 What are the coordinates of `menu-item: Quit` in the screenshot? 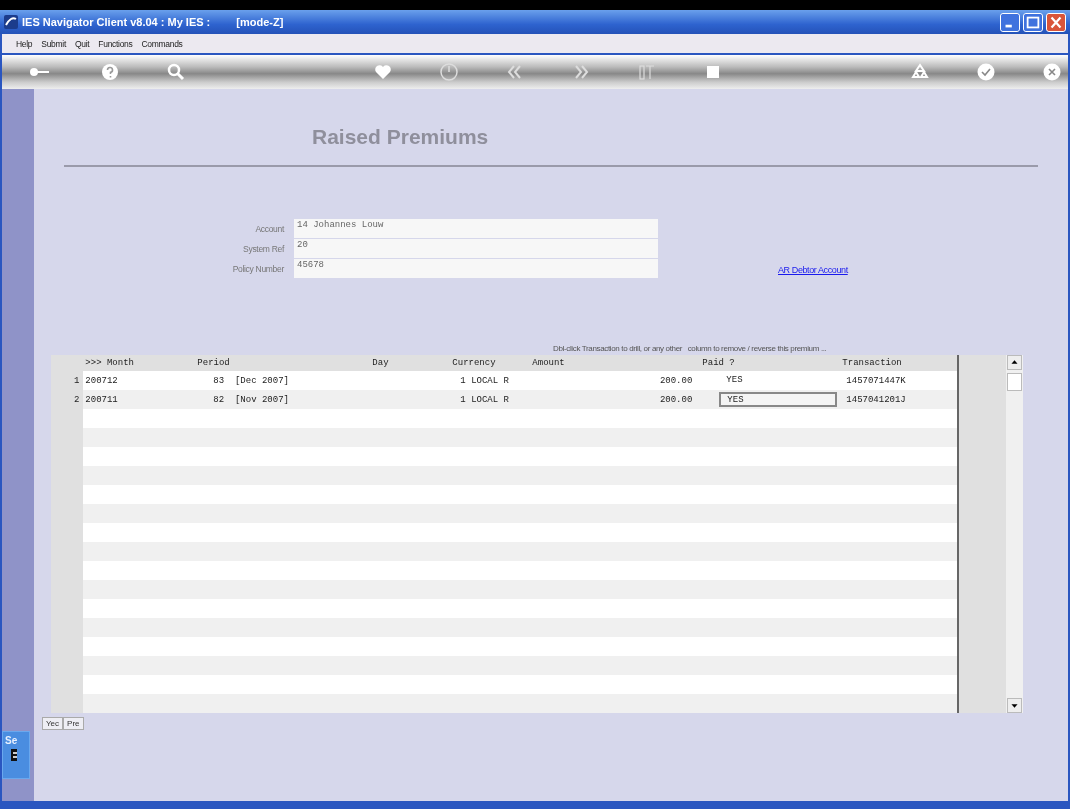 It's located at (82, 43).